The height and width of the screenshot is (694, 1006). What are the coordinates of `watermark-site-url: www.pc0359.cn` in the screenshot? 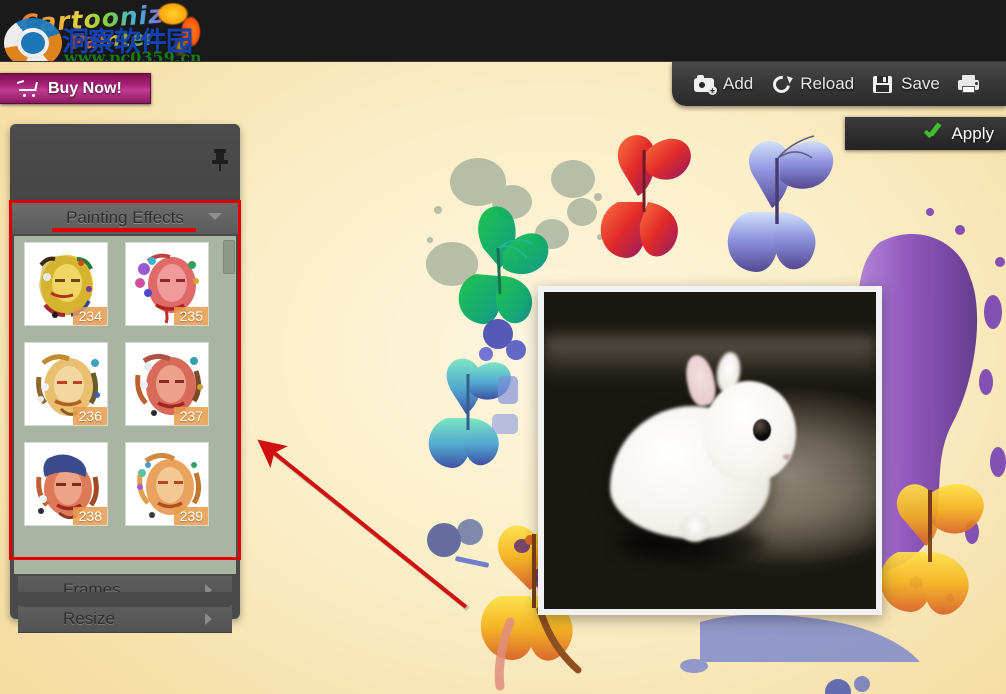 It's located at (133, 55).